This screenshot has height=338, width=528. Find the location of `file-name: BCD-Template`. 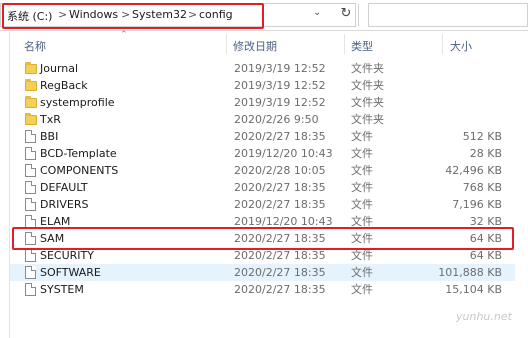

file-name: BCD-Template is located at coordinates (78, 153).